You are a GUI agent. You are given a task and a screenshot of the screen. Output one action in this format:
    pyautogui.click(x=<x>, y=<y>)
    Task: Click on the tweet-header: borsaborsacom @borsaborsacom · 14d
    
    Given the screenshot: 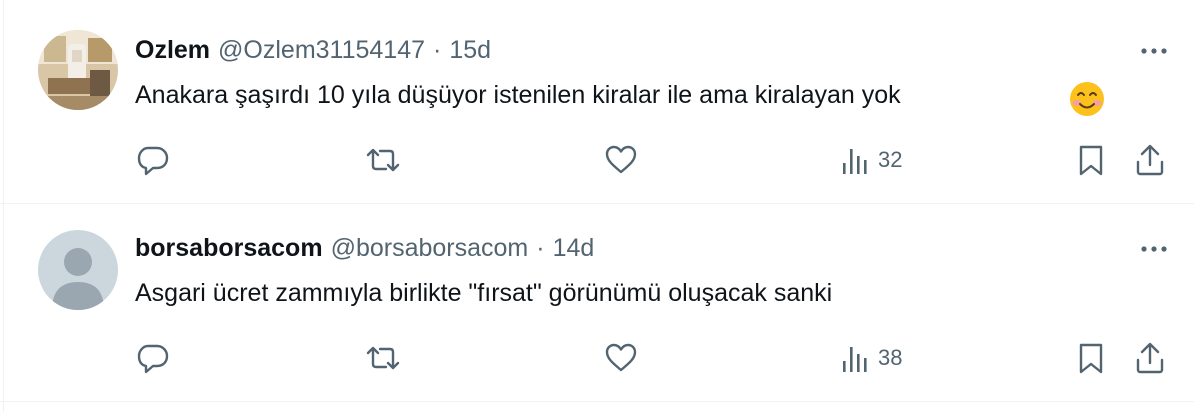 What is the action you would take?
    pyautogui.click(x=364, y=248)
    